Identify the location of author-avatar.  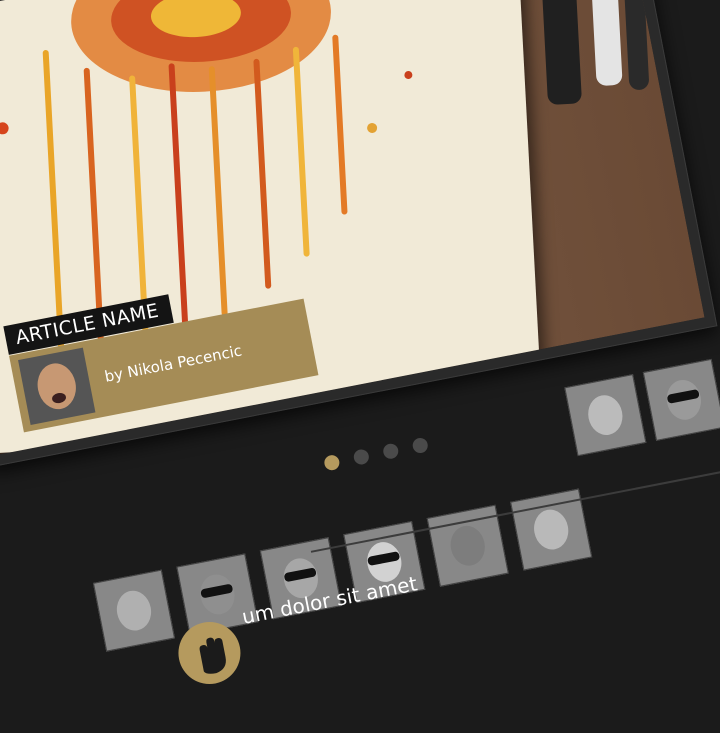
(57, 386).